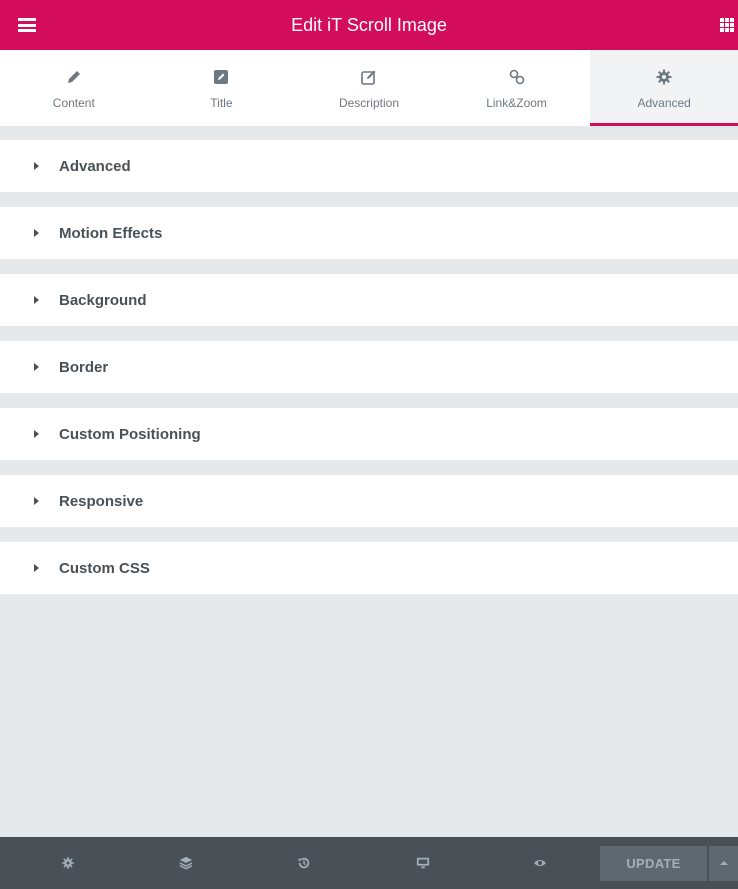 The height and width of the screenshot is (889, 738). Describe the element at coordinates (130, 434) in the screenshot. I see `section-title: Custom Positioning` at that location.